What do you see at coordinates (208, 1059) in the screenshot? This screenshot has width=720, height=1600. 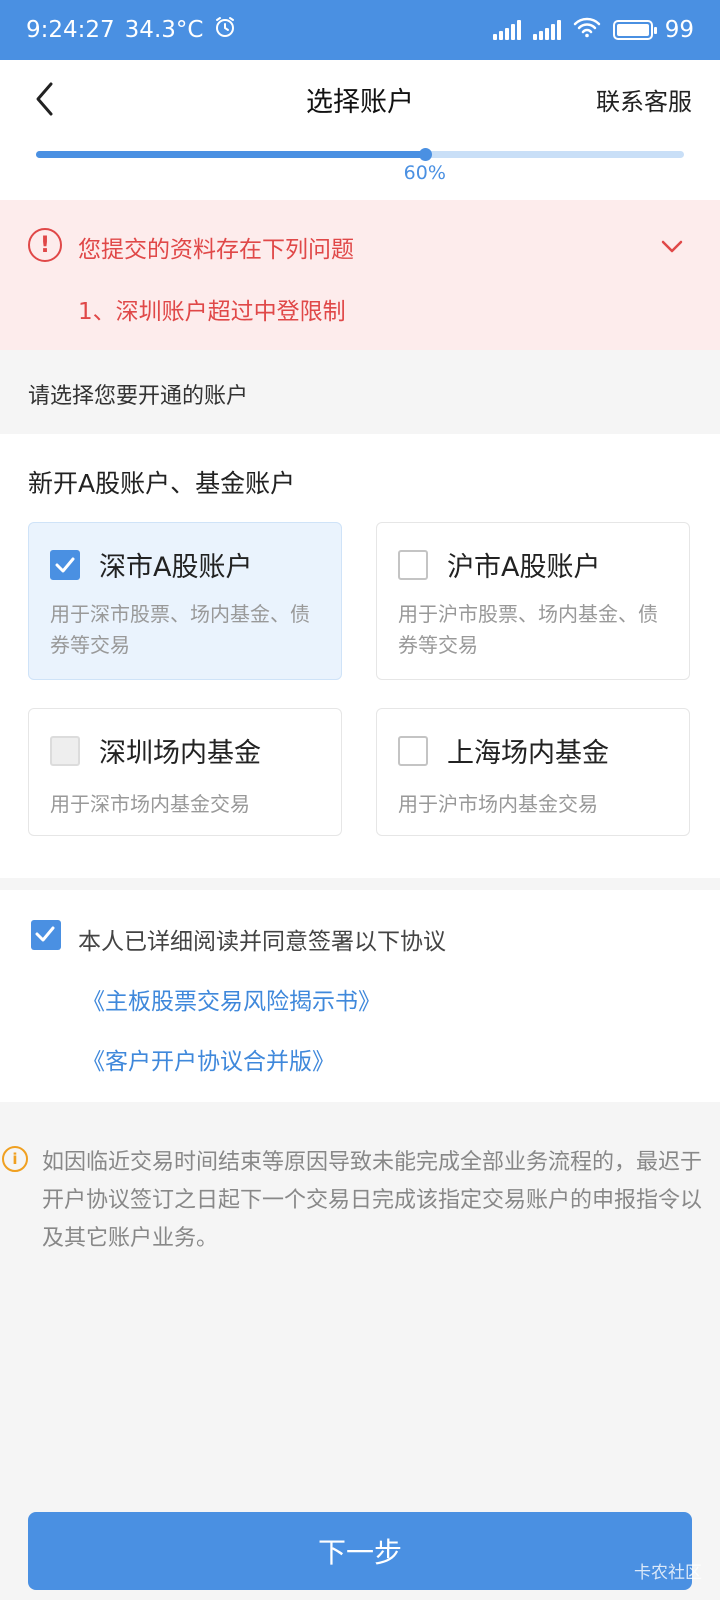 I see `agreement-link-customer-account: 《客户开户协议合并版》` at bounding box center [208, 1059].